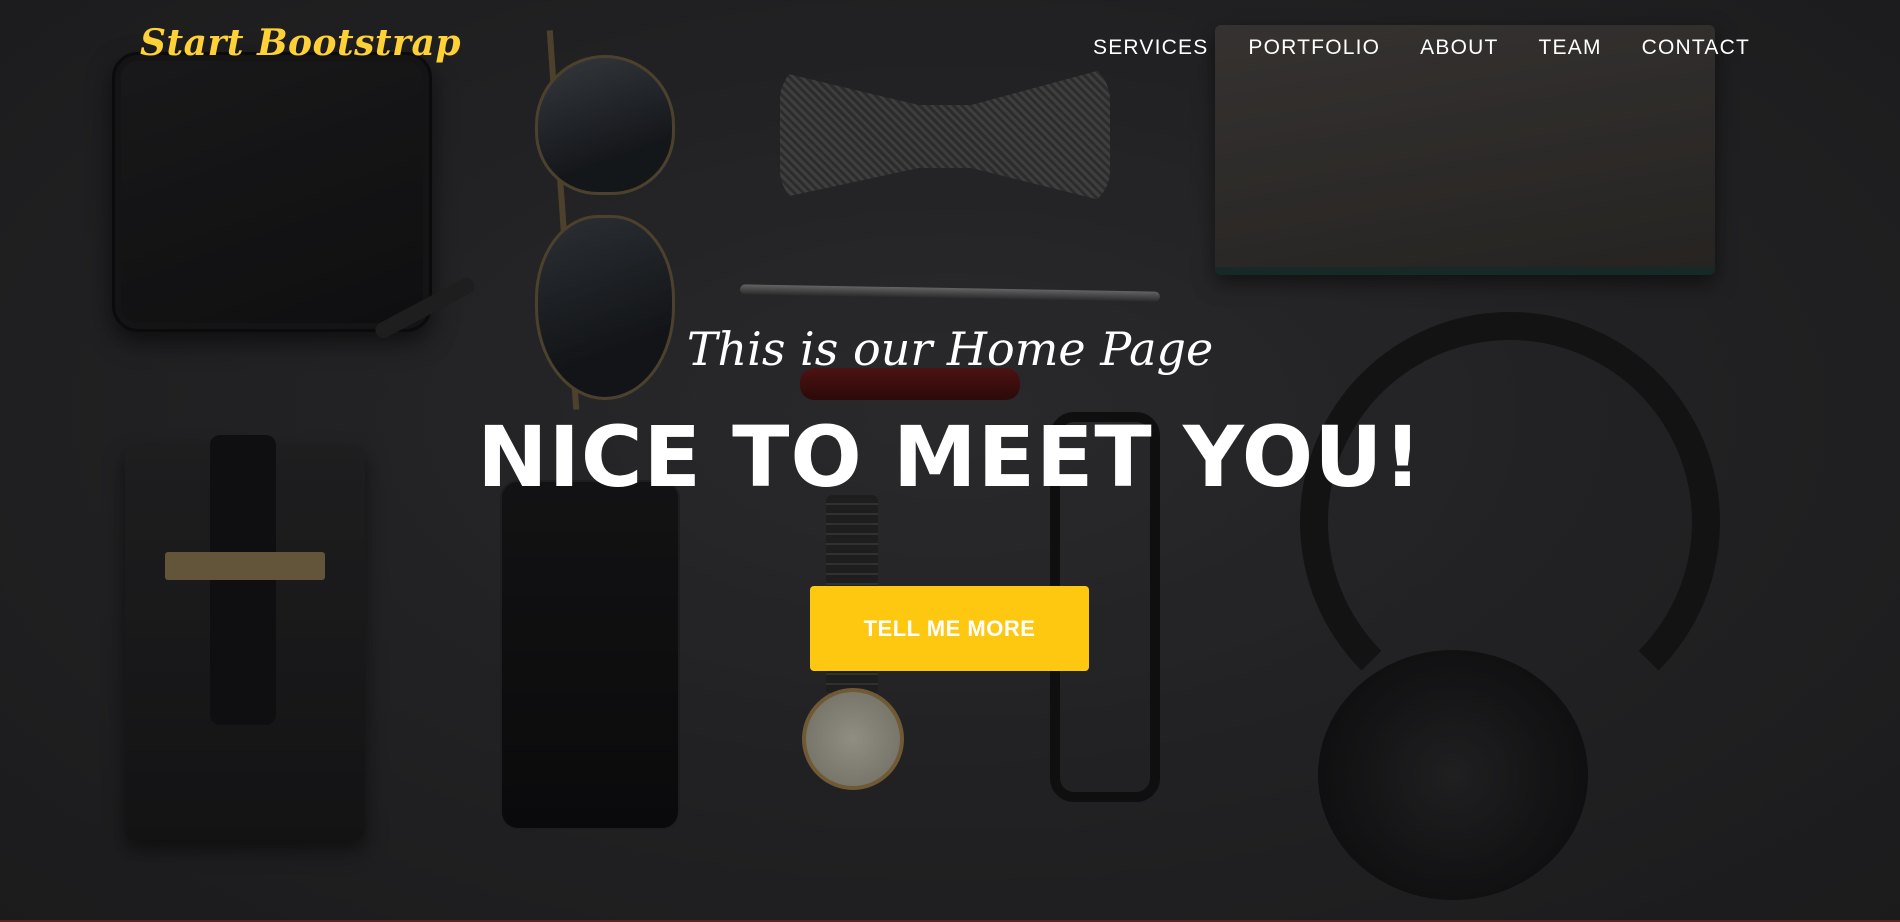 Image resolution: width=1900 pixels, height=922 pixels. I want to click on hero-subheading: This is our Home Page, so click(950, 349).